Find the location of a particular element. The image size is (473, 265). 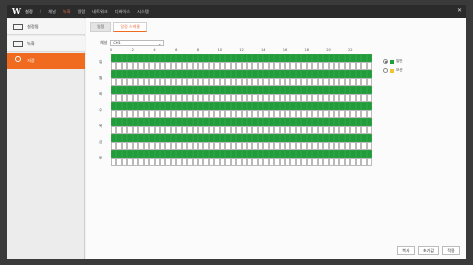

top-menu: 설정 / 채널 녹화 알람 네트워크 디바이스 시스템 is located at coordinates (90, 11).